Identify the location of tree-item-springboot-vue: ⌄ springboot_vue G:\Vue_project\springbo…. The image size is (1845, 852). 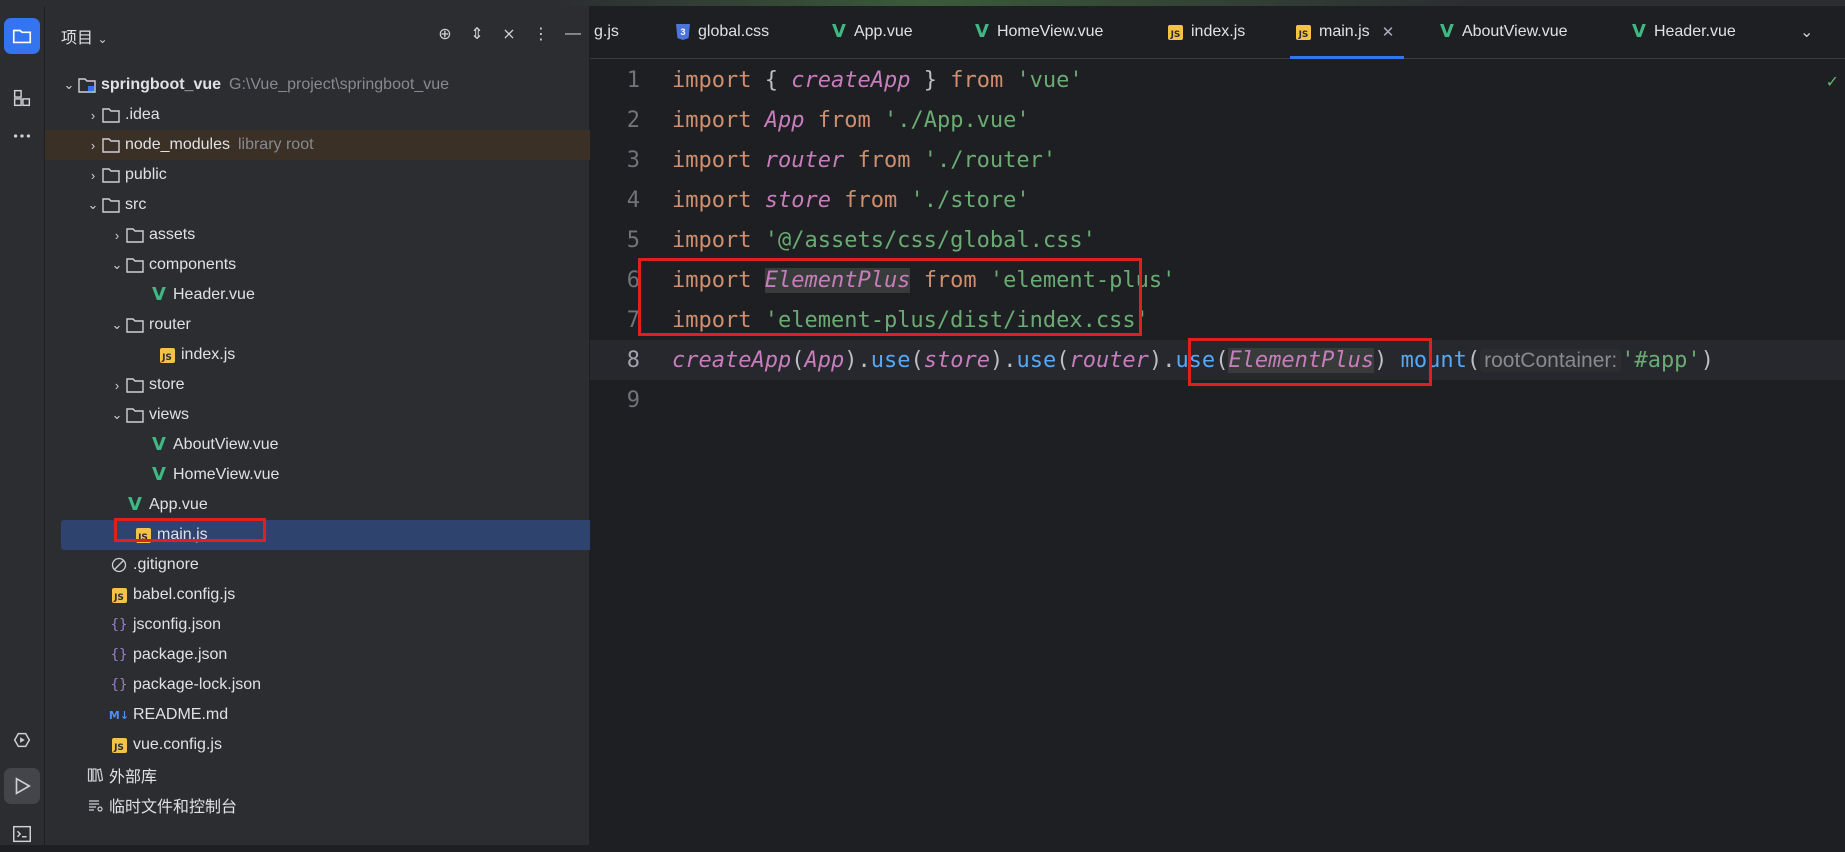
(325, 85).